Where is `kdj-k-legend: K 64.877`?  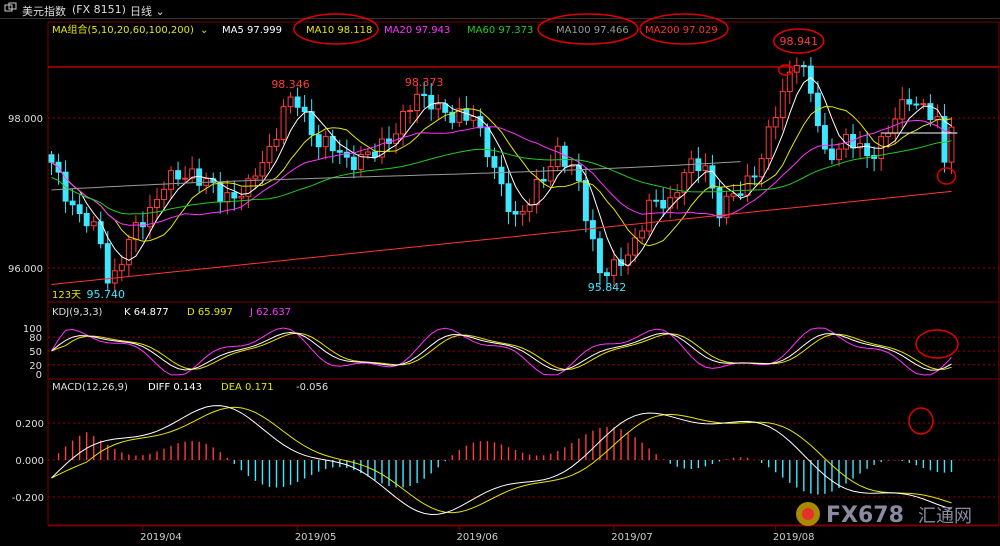 kdj-k-legend: K 64.877 is located at coordinates (146, 312).